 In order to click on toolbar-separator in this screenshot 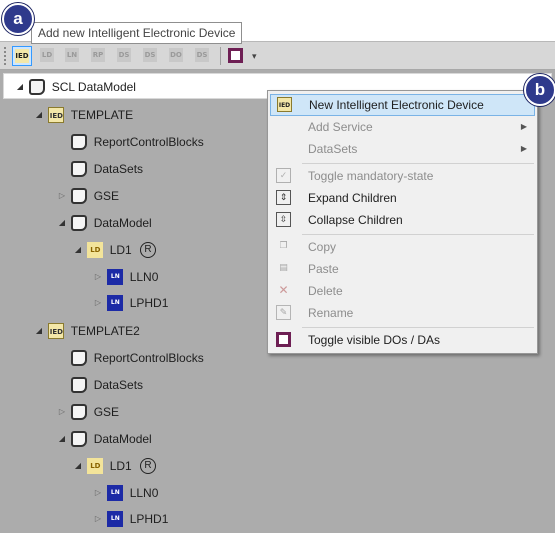, I will do `click(220, 56)`.